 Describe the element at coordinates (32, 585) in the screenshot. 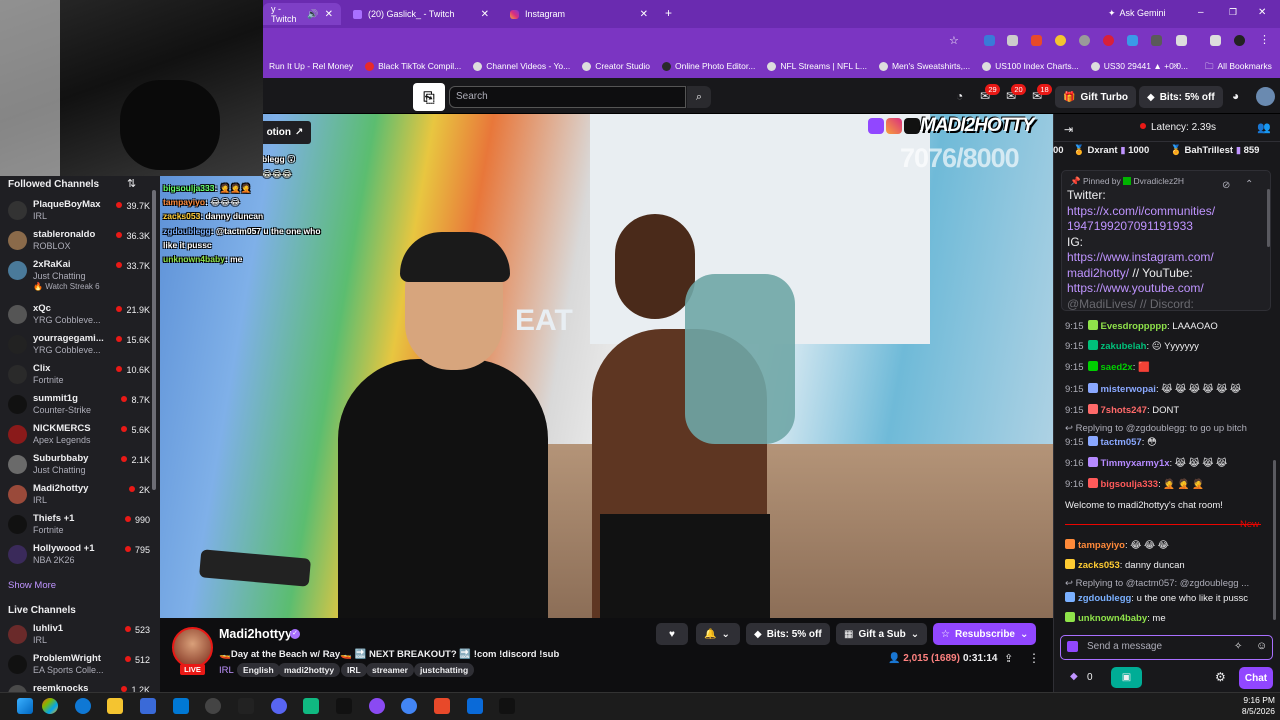

I see `show-more-link: Show More` at that location.